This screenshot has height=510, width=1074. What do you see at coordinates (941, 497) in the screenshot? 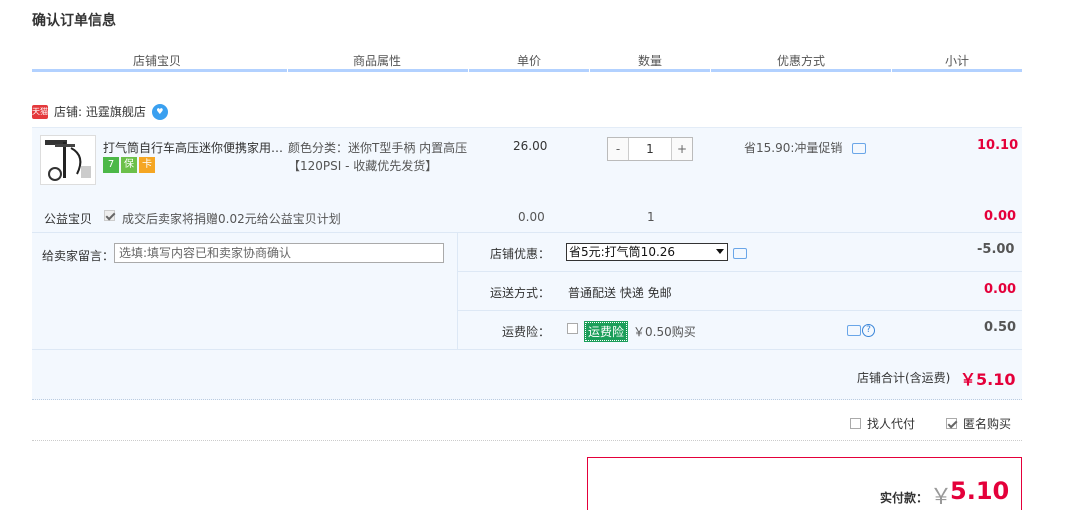
I see `currency-symbol: ￥` at bounding box center [941, 497].